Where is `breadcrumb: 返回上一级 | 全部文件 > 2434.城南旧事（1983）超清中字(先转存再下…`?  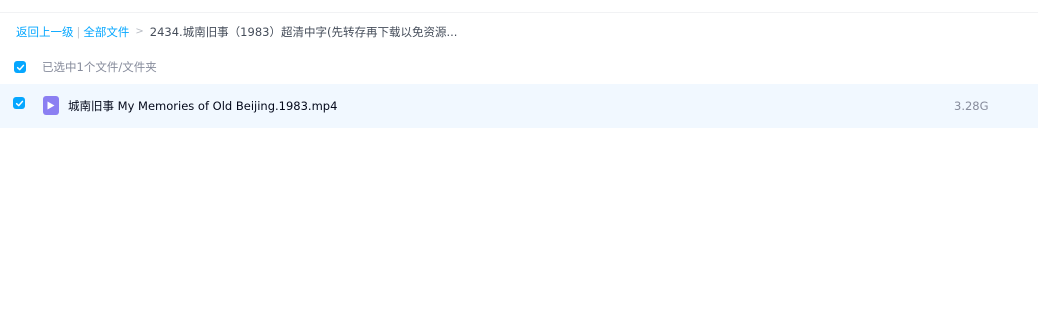
breadcrumb: 返回上一级 | 全部文件 > 2434.城南旧事（1983）超清中字(先转存再下… is located at coordinates (236, 32).